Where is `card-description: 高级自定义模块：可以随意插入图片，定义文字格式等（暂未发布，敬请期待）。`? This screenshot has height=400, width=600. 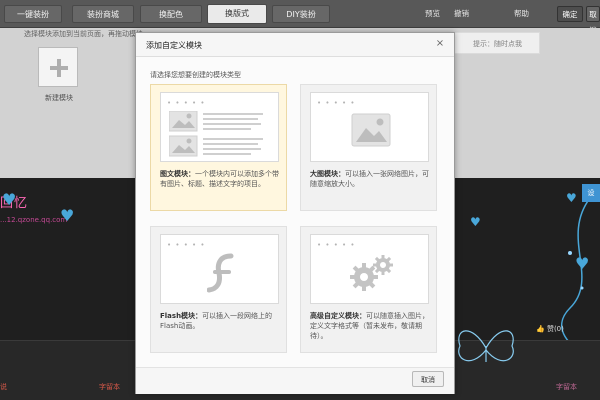 card-description: 高级自定义模块：可以随意插入图片，定义文字格式等（暂未发布，敬请期待）。 is located at coordinates (370, 326).